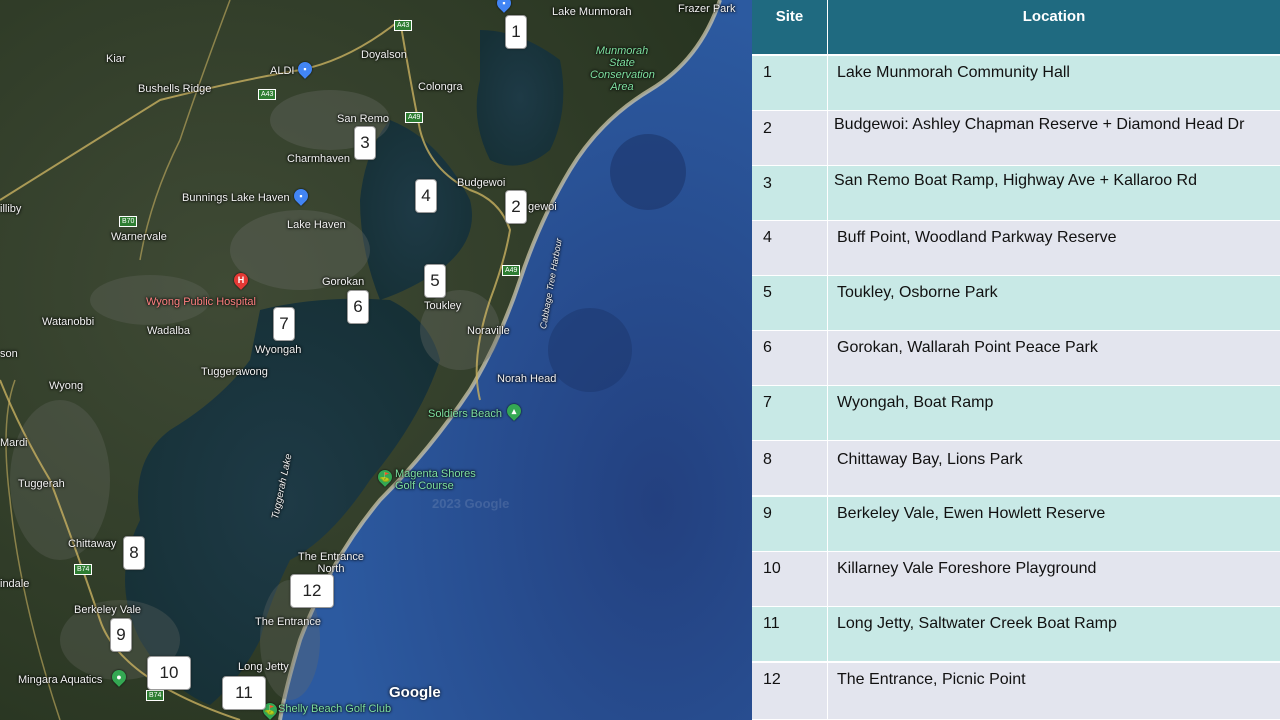 The image size is (1280, 720). What do you see at coordinates (121, 635) in the screenshot?
I see `site-marker-9: 9` at bounding box center [121, 635].